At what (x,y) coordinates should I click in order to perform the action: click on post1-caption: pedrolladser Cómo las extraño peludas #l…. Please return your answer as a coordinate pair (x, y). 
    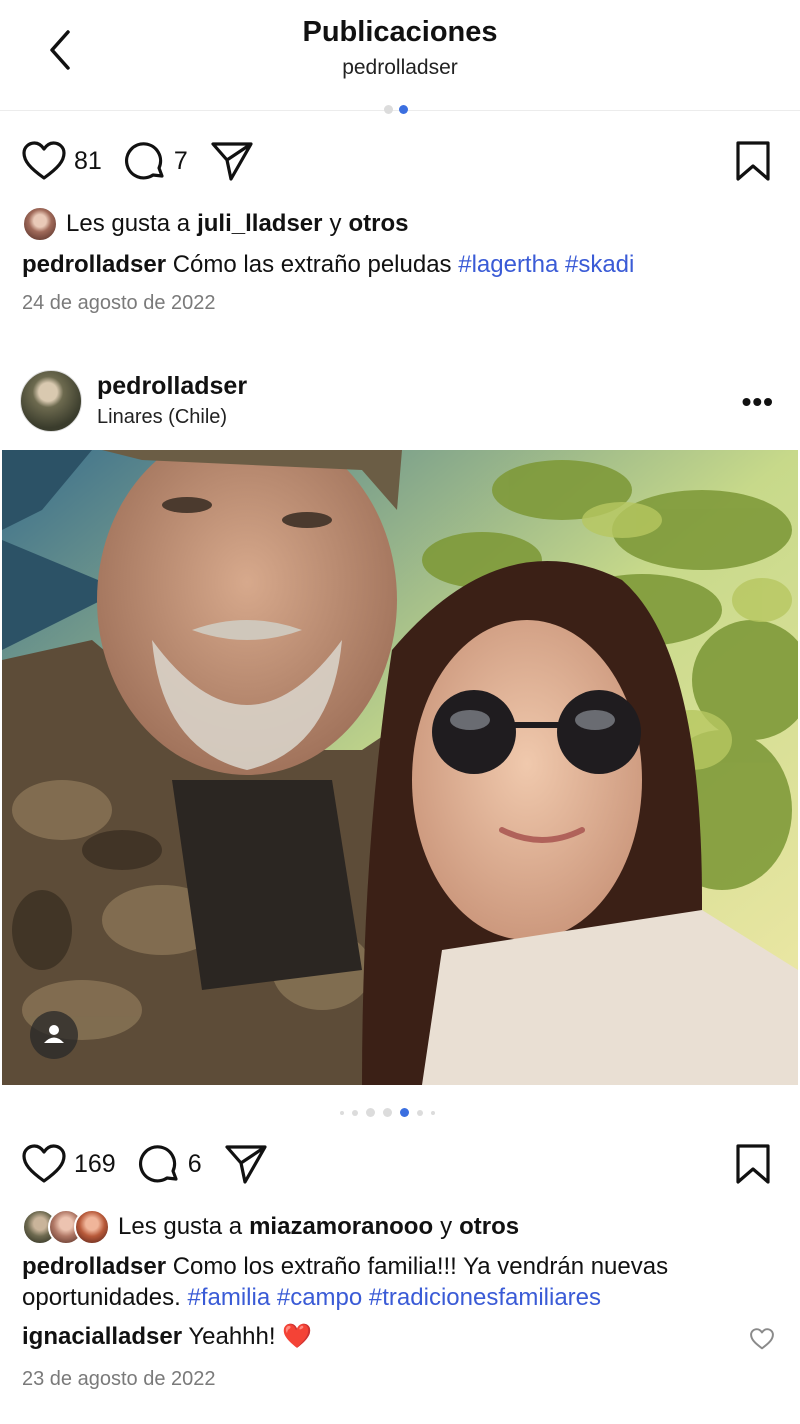
    Looking at the image, I should click on (392, 264).